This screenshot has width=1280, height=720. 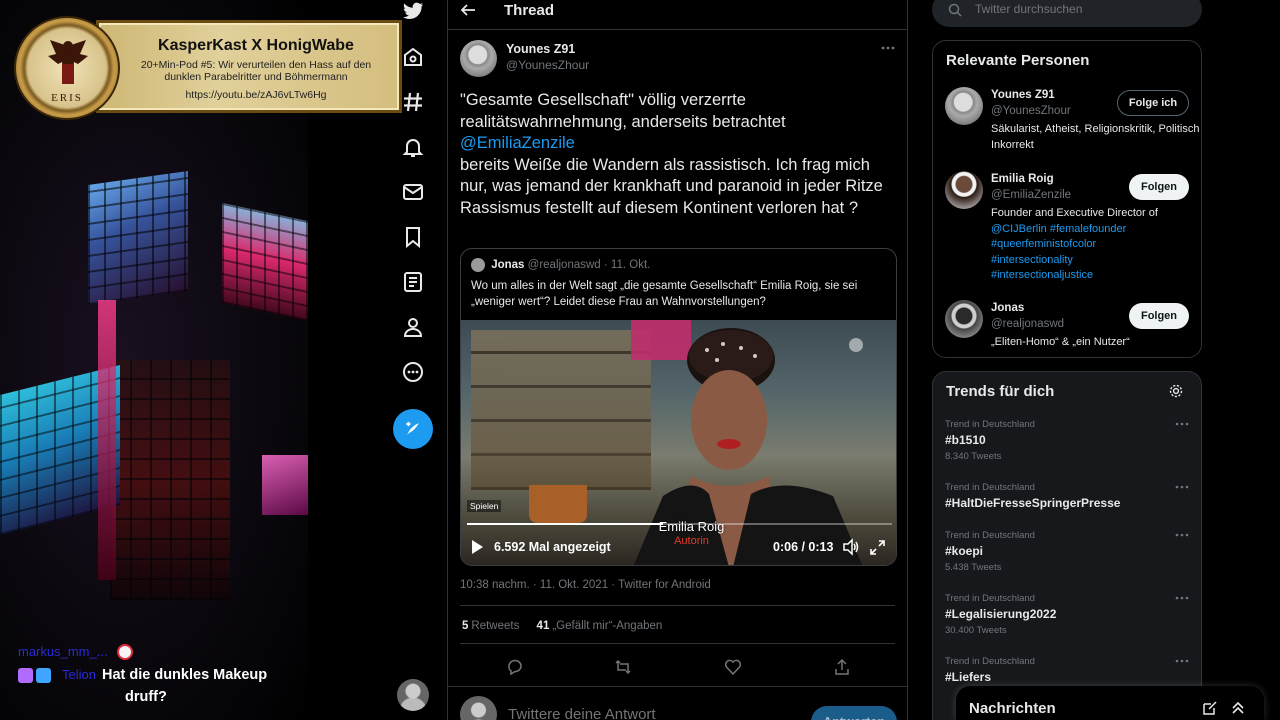 I want to click on reply-avatar, so click(x=478, y=708).